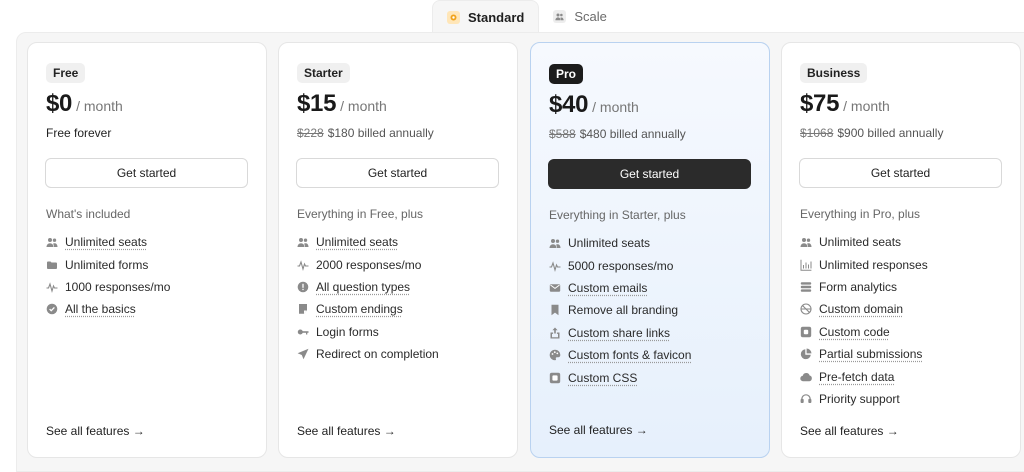 The width and height of the screenshot is (1024, 472). I want to click on feature-label: 1000 responses/mo, so click(118, 286).